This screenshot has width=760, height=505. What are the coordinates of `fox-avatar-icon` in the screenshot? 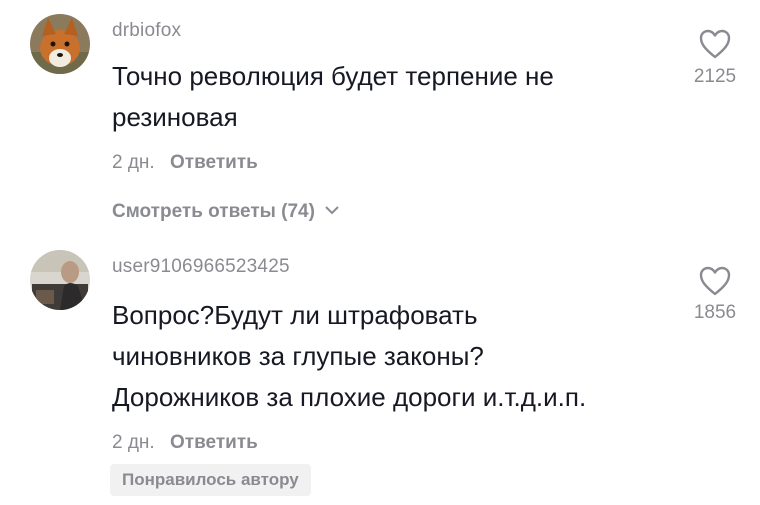 It's located at (60, 44).